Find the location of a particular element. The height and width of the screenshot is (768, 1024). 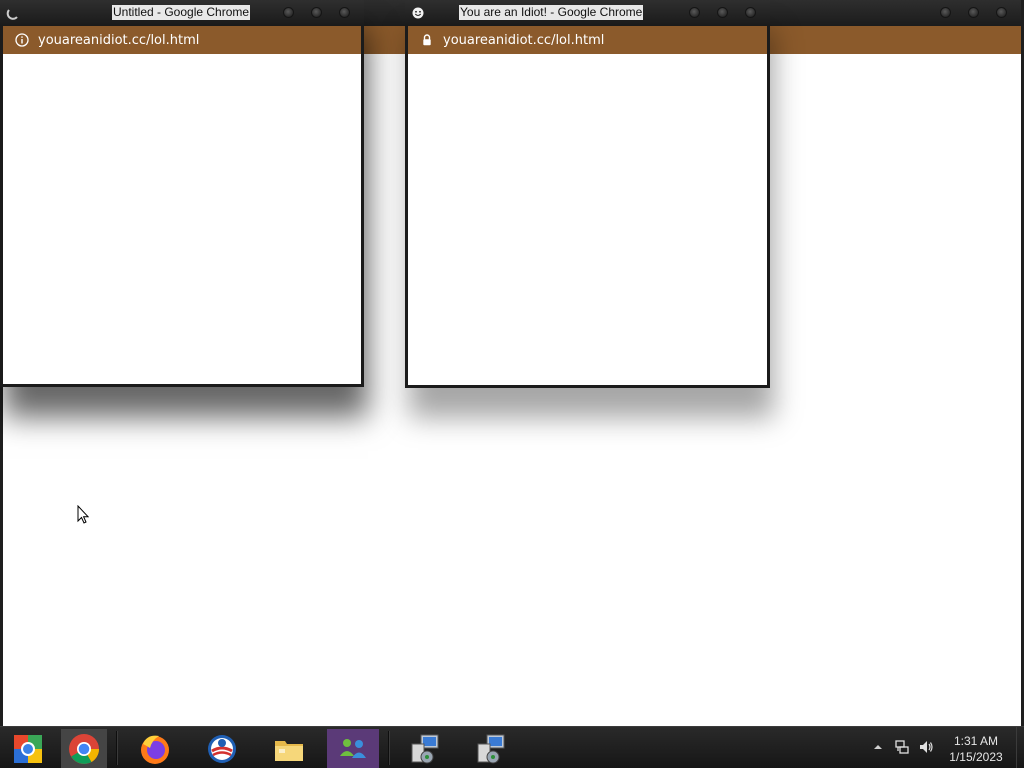

info-icon is located at coordinates (22, 40).